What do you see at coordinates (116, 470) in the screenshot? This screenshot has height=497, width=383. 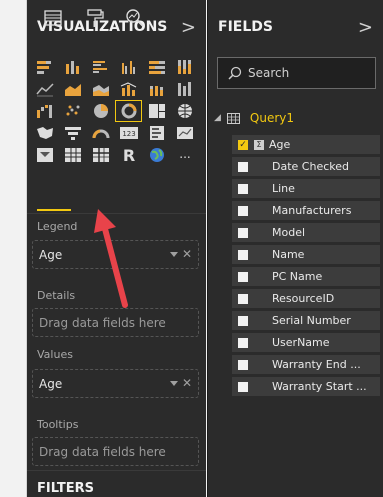 I see `filters-divider` at bounding box center [116, 470].